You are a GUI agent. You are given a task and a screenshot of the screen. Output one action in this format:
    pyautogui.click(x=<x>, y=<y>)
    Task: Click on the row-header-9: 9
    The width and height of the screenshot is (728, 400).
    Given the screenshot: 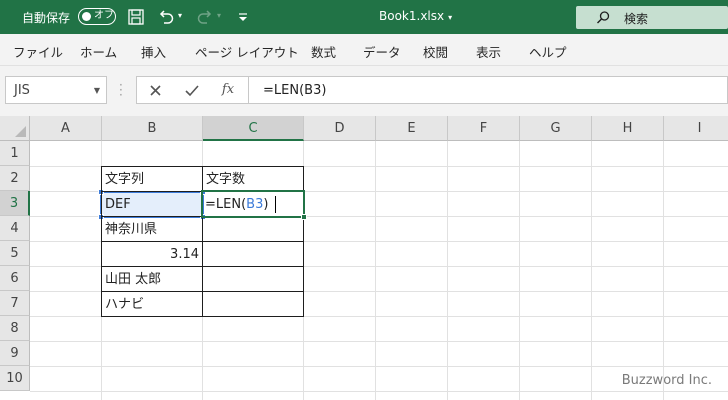 What is the action you would take?
    pyautogui.click(x=15, y=353)
    